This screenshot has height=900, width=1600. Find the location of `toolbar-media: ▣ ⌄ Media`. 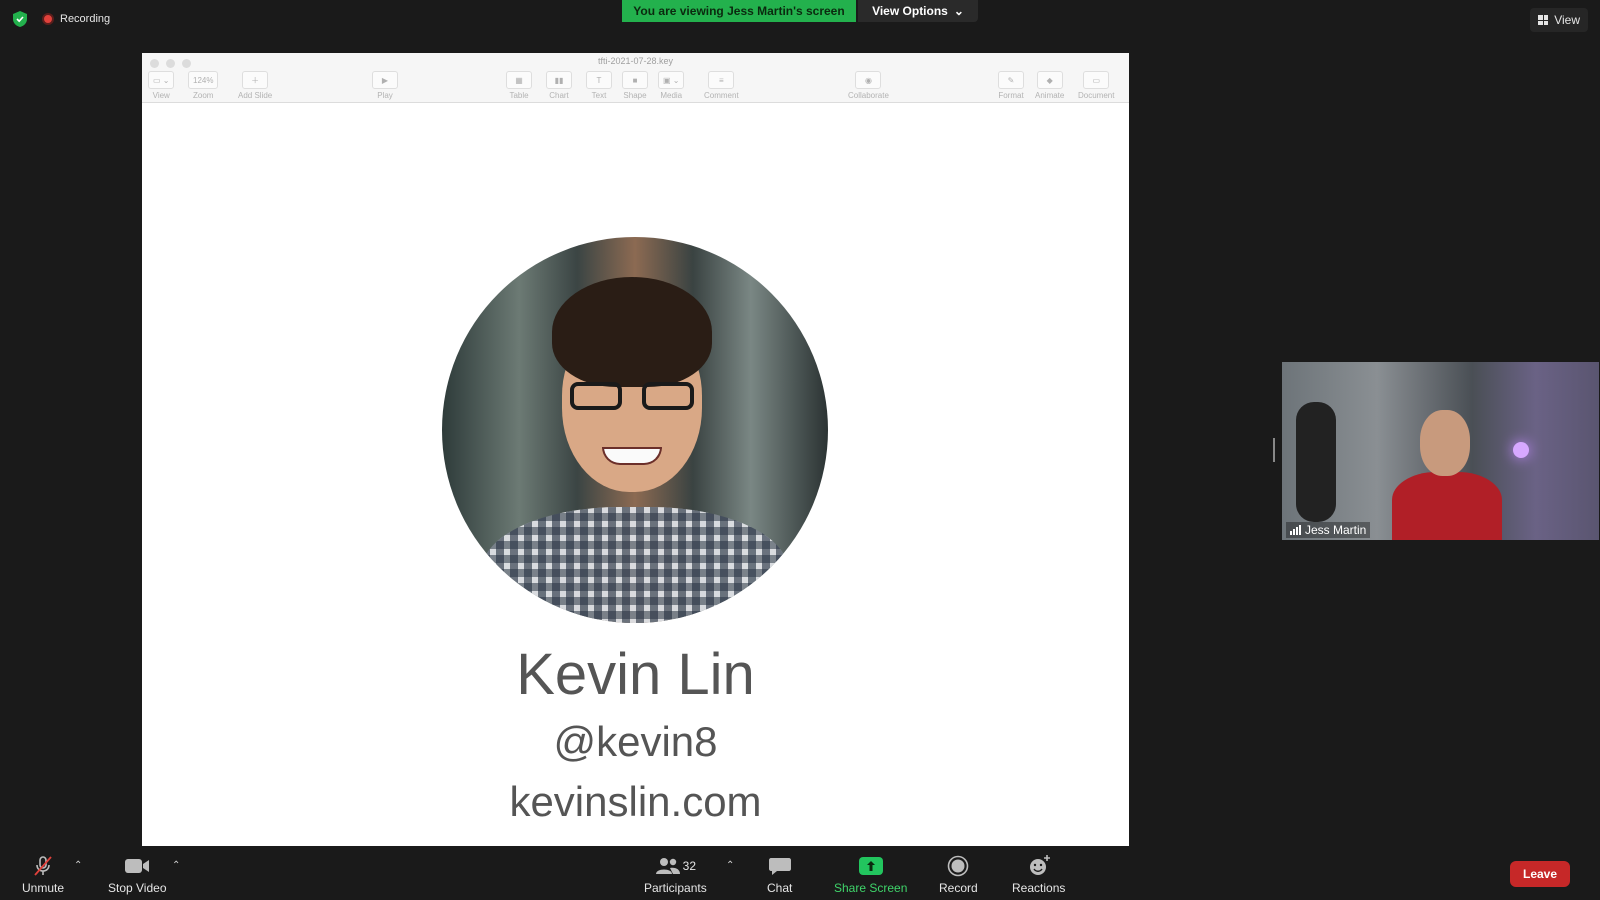

toolbar-media: ▣ ⌄ Media is located at coordinates (671, 85).